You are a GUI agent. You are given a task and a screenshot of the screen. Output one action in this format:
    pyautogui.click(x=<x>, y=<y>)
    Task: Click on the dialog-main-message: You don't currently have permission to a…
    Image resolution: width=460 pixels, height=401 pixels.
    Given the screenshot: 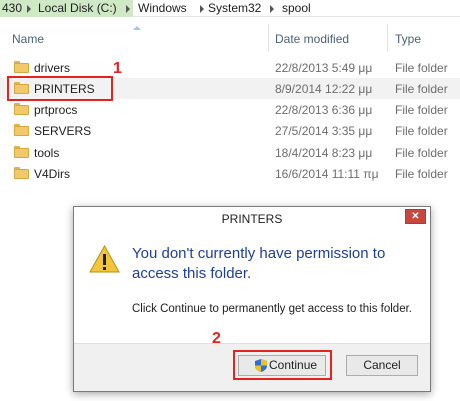 What is the action you would take?
    pyautogui.click(x=259, y=263)
    